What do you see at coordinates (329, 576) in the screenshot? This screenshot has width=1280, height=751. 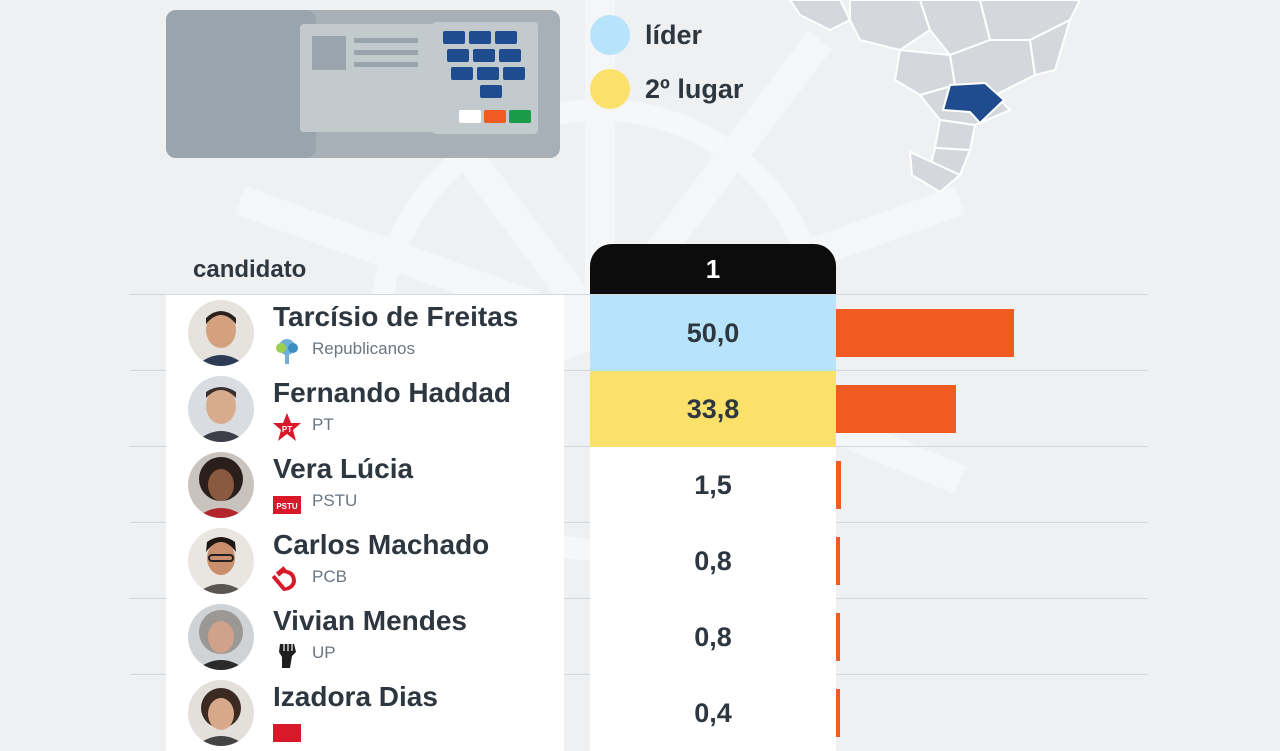 I see `party-name: PCB` at bounding box center [329, 576].